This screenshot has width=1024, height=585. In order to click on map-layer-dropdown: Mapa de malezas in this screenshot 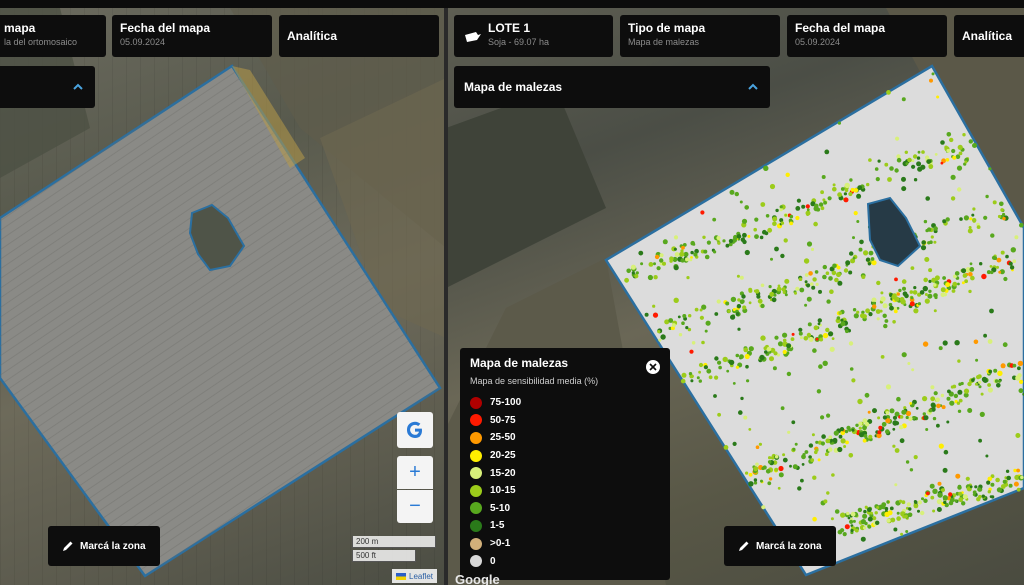, I will do `click(612, 87)`.